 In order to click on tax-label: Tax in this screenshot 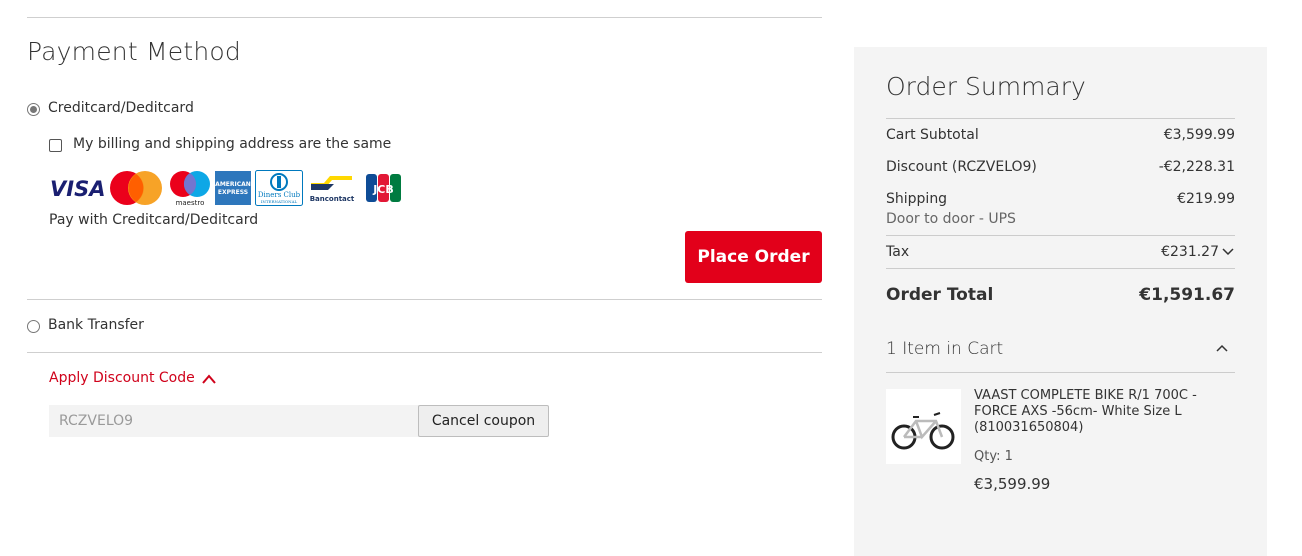, I will do `click(898, 252)`.